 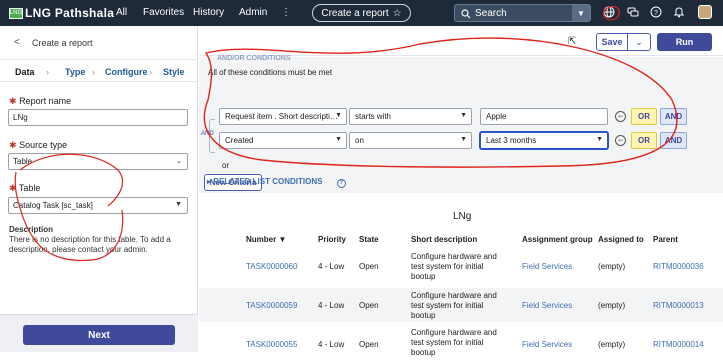 I want to click on condition-1-field: Request item . Short descripti… ▼, so click(x=283, y=116).